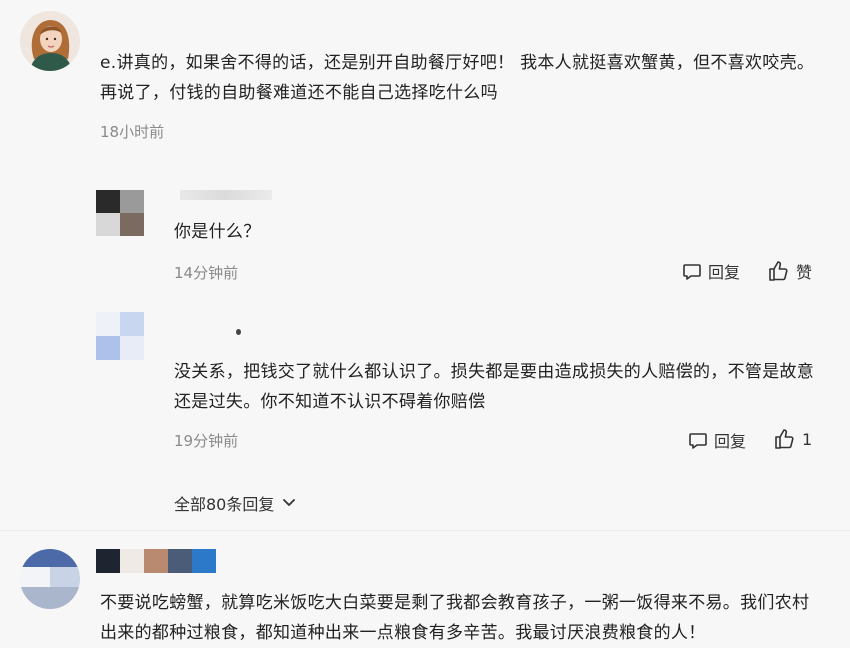  What do you see at coordinates (289, 502) in the screenshot?
I see `chevron-down-icon` at bounding box center [289, 502].